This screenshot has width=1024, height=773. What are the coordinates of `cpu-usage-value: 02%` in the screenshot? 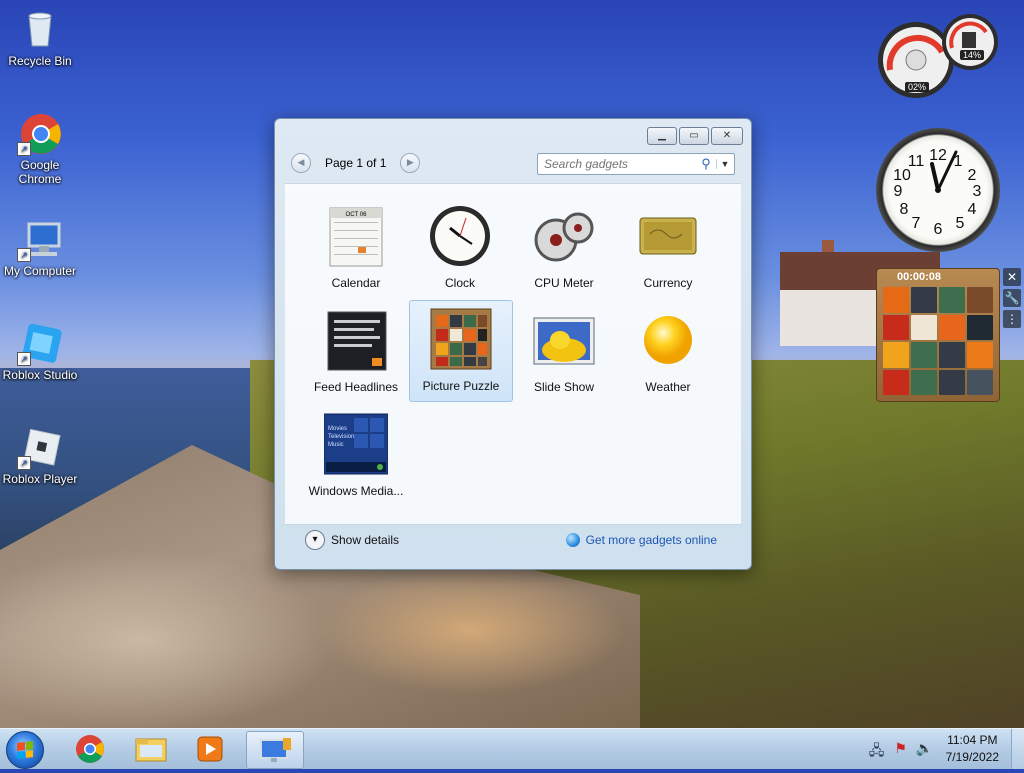 It's located at (917, 87).